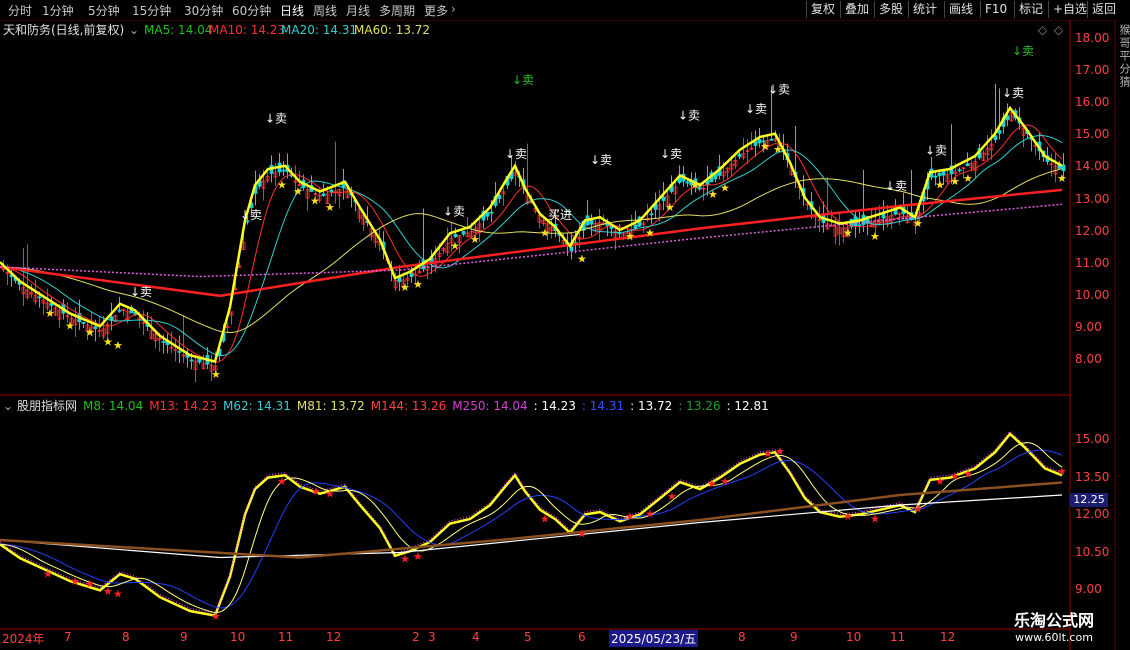 The height and width of the screenshot is (650, 1130). I want to click on y-tick-label: 11.00, so click(1092, 262).